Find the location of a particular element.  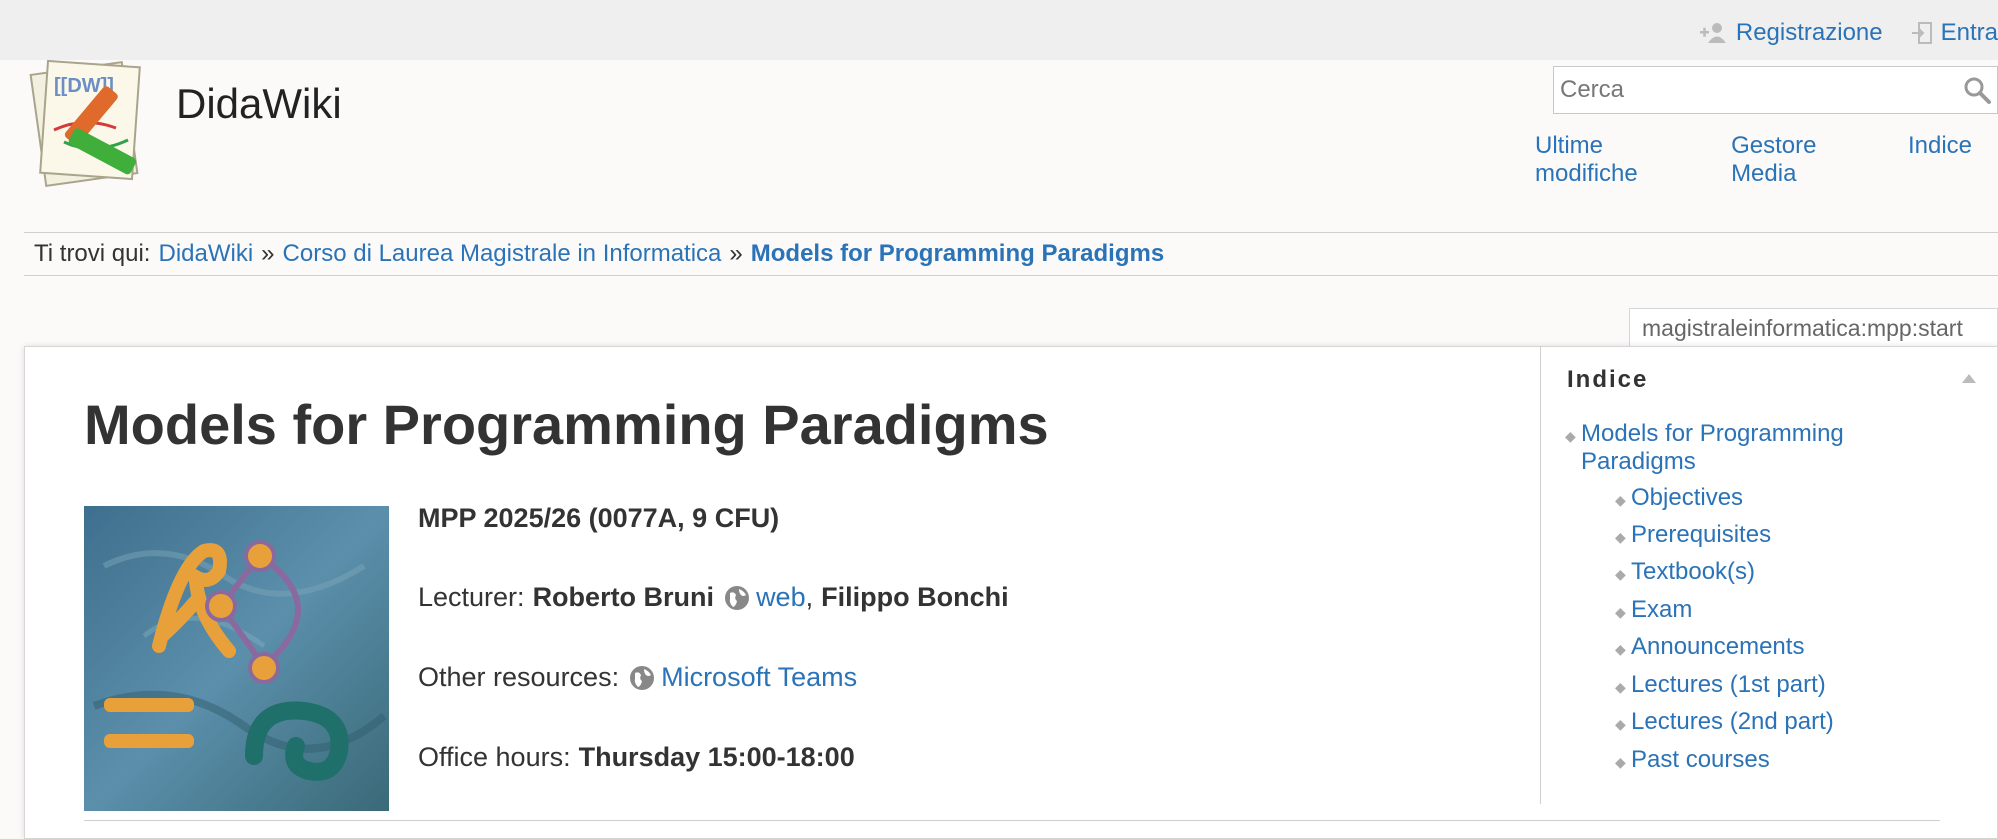

toc-item-prerequisites: ◆ Prerequisites is located at coordinates (1693, 535).